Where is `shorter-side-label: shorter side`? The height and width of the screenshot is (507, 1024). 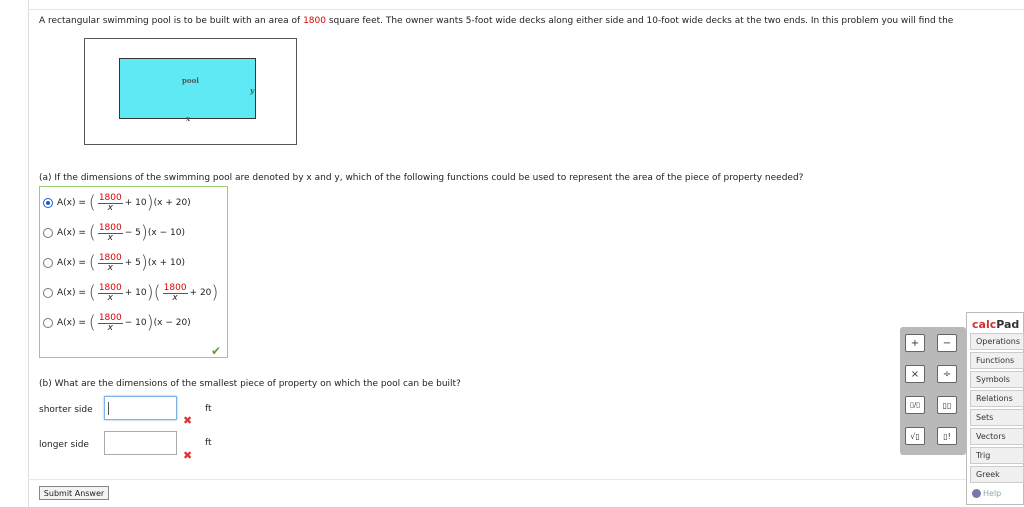 shorter-side-label: shorter side is located at coordinates (66, 410).